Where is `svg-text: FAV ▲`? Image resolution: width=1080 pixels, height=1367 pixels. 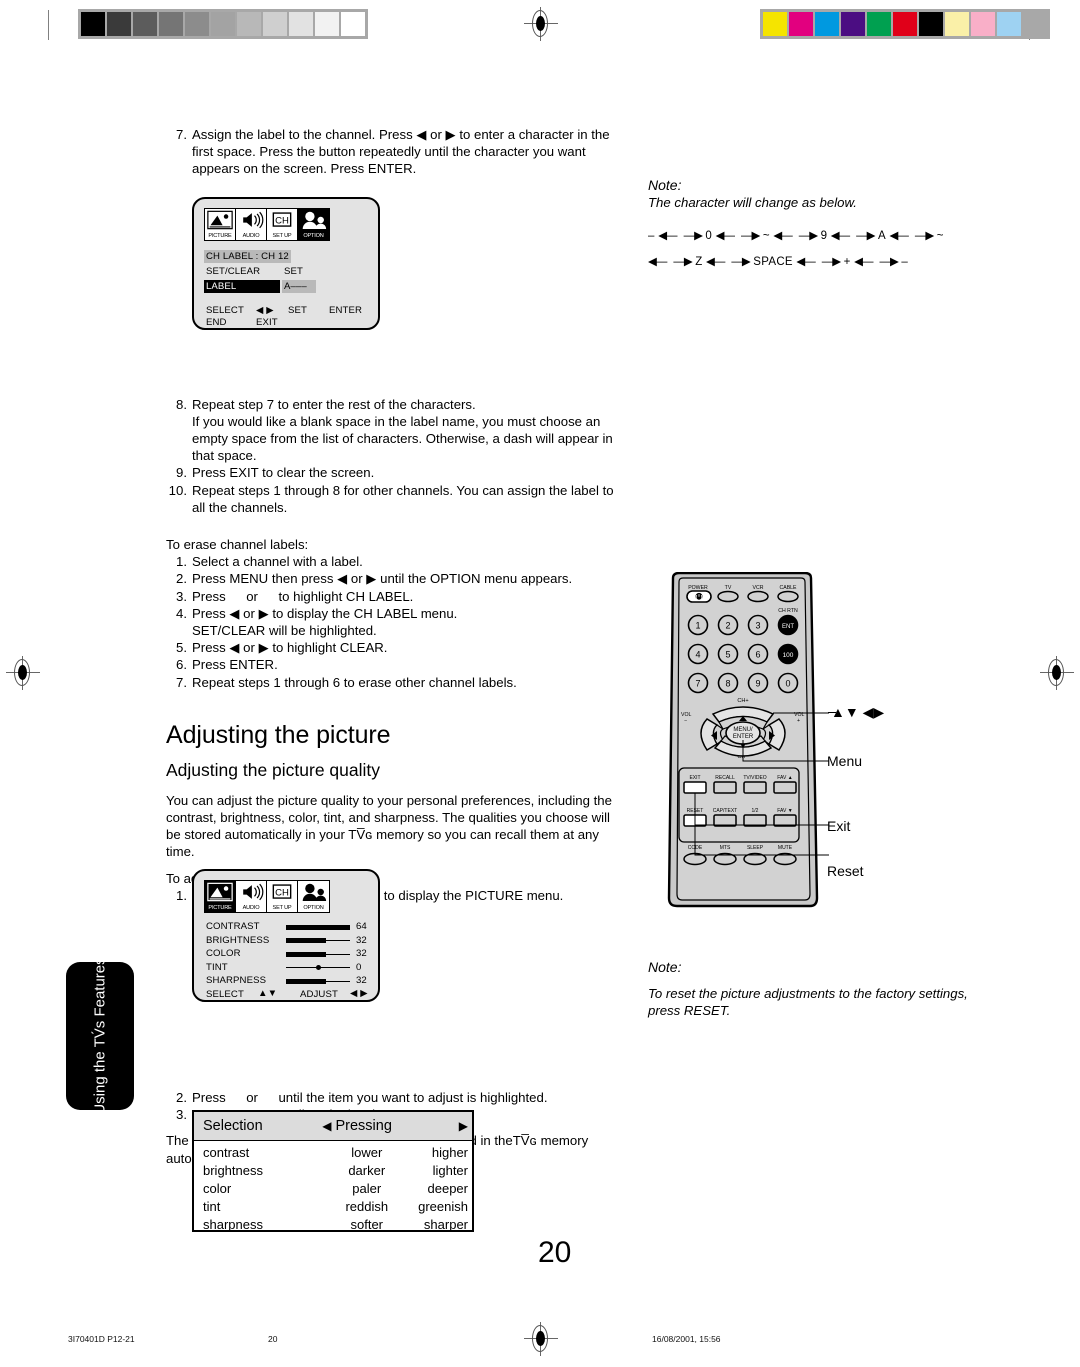 svg-text: FAV ▲ is located at coordinates (784, 778).